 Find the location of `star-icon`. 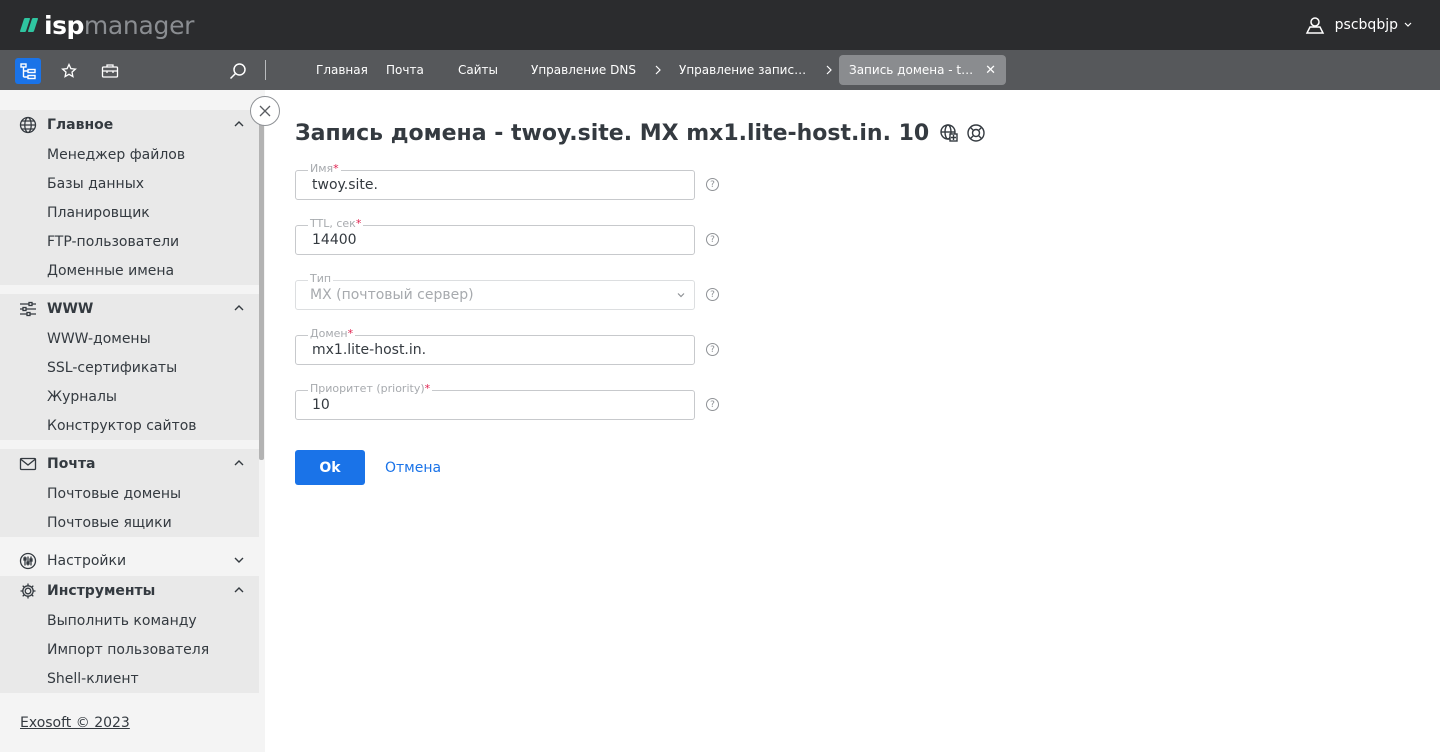

star-icon is located at coordinates (69, 70).